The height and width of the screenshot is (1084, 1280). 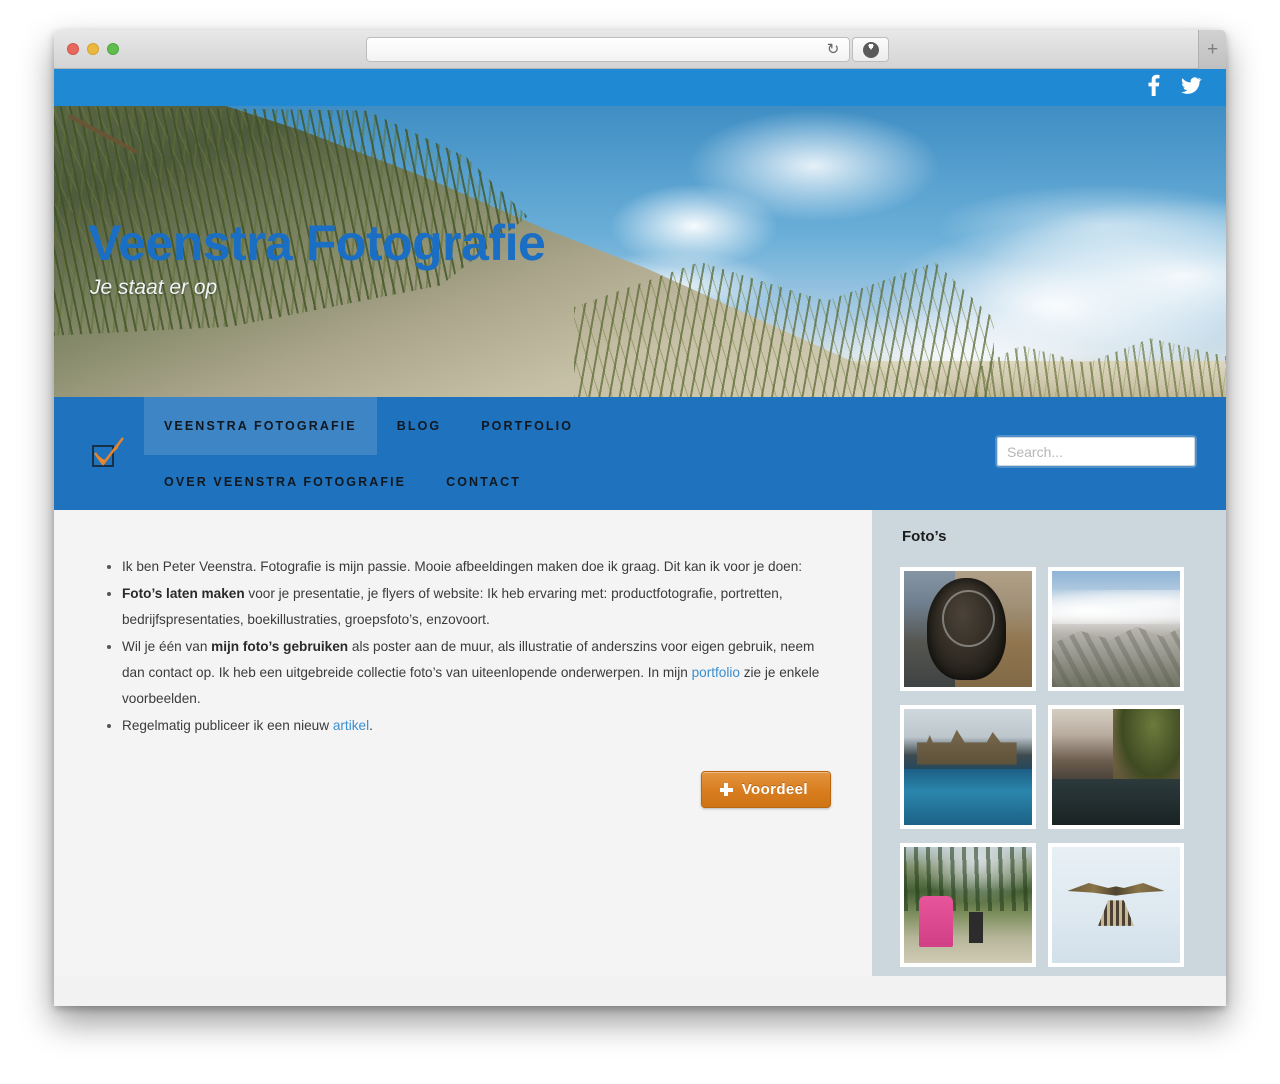 I want to click on share-row: Voordeel, so click(x=463, y=789).